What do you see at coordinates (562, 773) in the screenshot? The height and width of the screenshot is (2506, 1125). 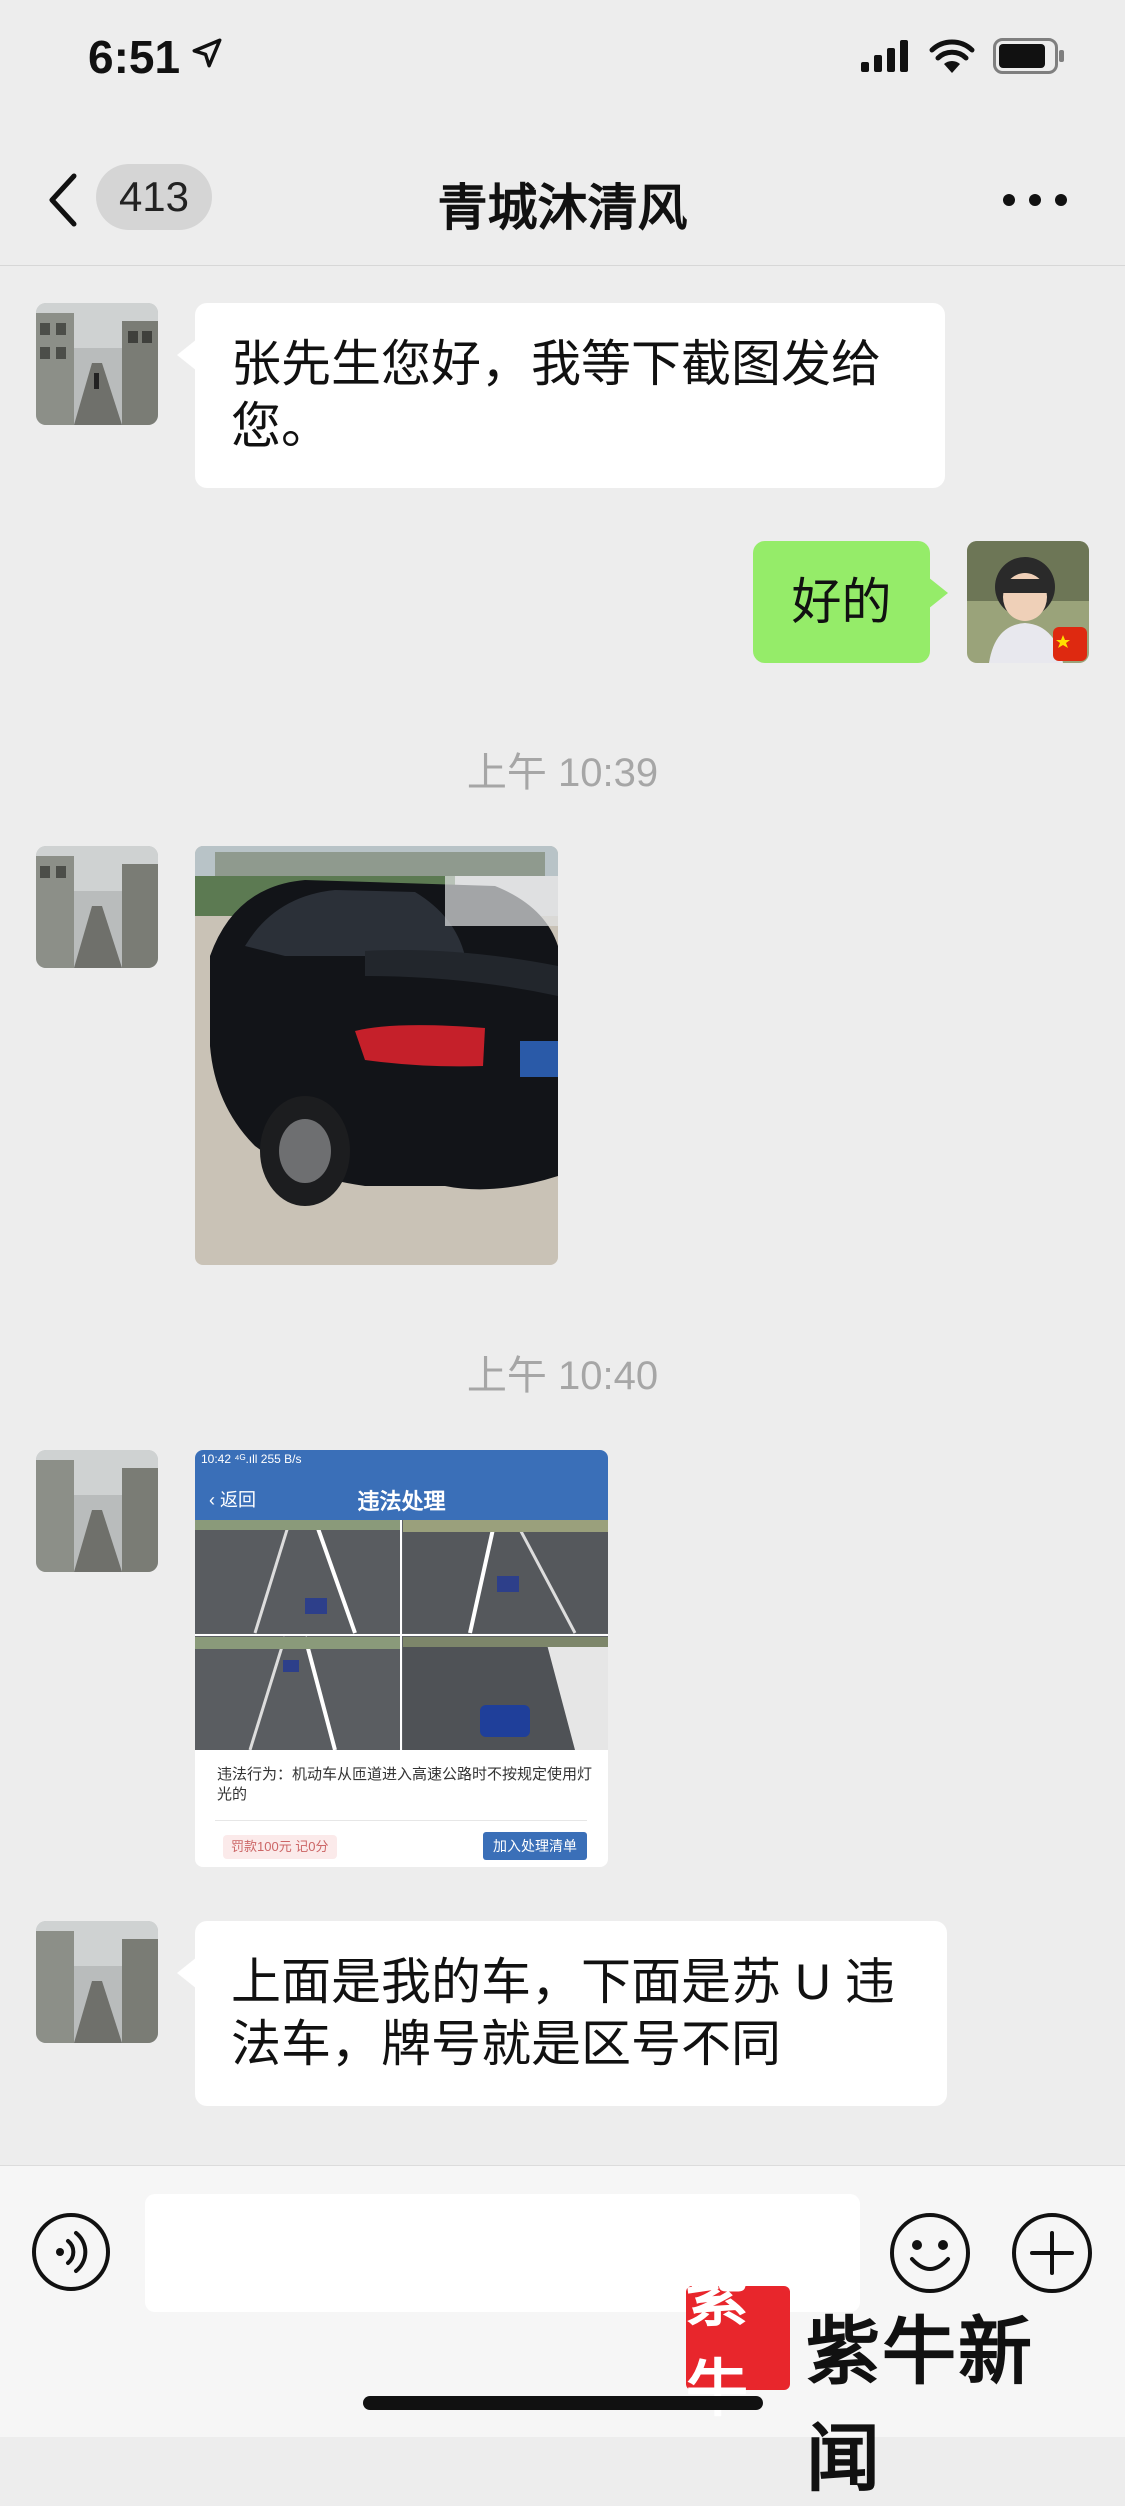 I see `timestamp: 上午 10:39` at bounding box center [562, 773].